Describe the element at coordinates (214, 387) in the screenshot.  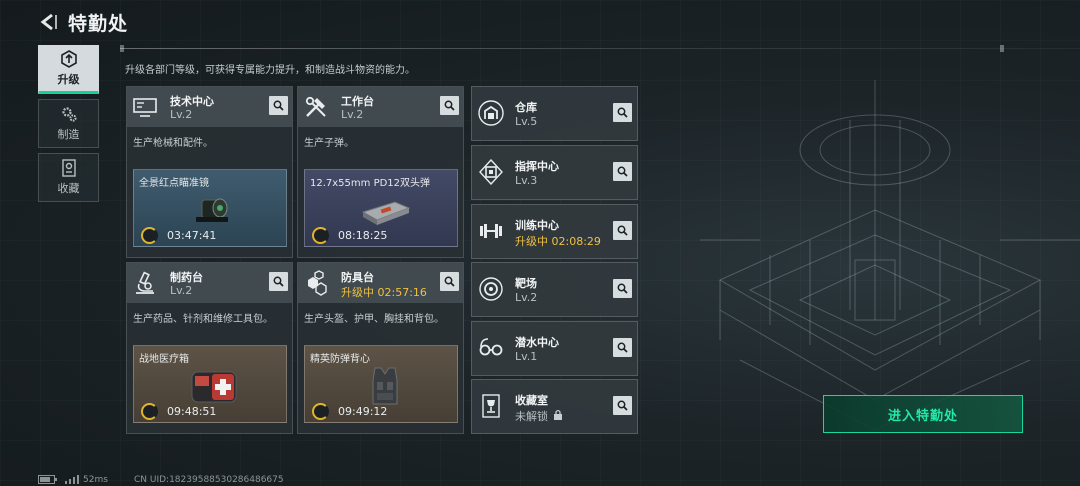
I see `medkit-image` at that location.